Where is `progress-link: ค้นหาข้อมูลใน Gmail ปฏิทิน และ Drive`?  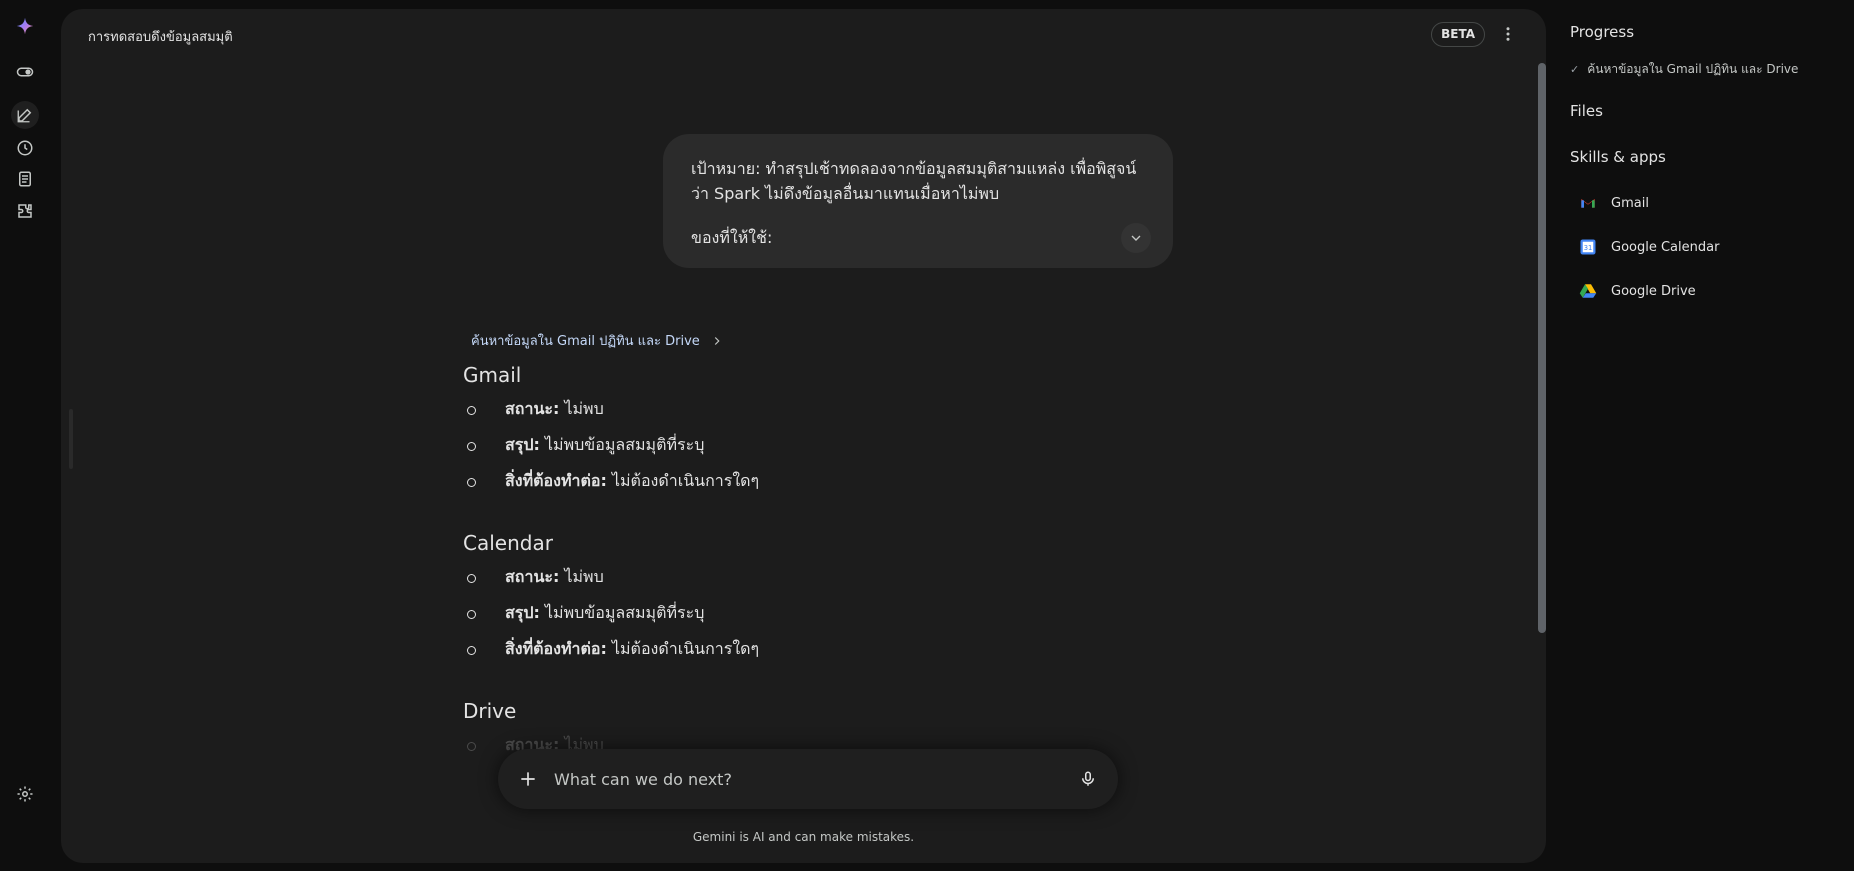
progress-link: ค้นหาข้อมูลใน Gmail ปฏิทิน และ Drive is located at coordinates (597, 340).